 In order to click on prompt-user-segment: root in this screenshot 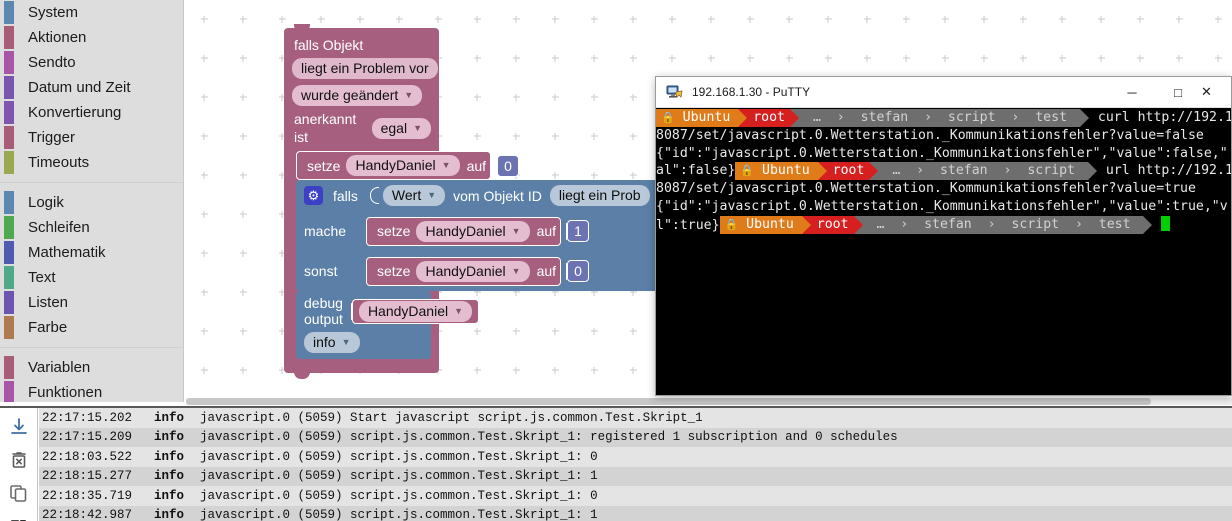, I will do `click(848, 171)`.